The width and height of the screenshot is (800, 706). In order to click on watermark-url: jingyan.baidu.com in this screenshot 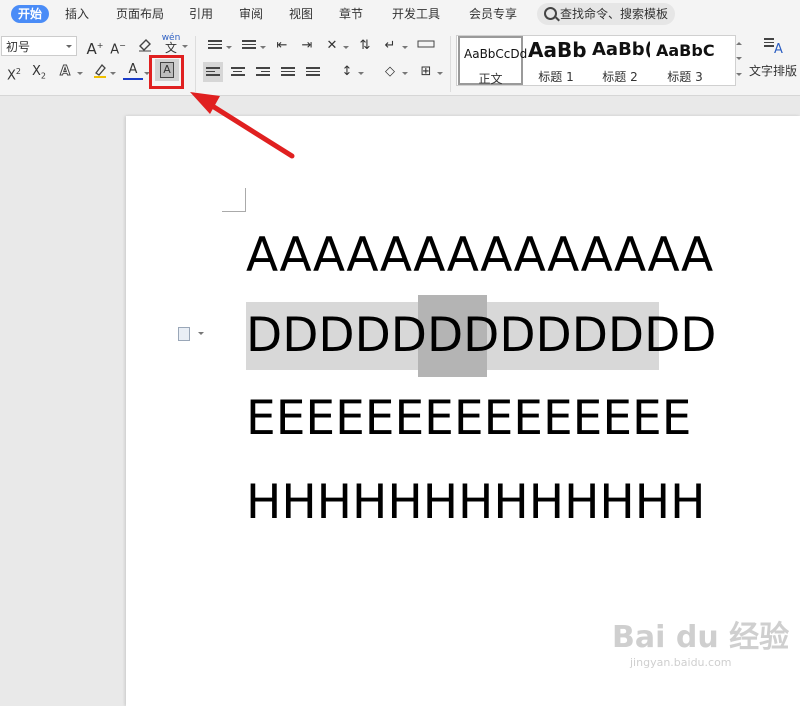, I will do `click(681, 662)`.